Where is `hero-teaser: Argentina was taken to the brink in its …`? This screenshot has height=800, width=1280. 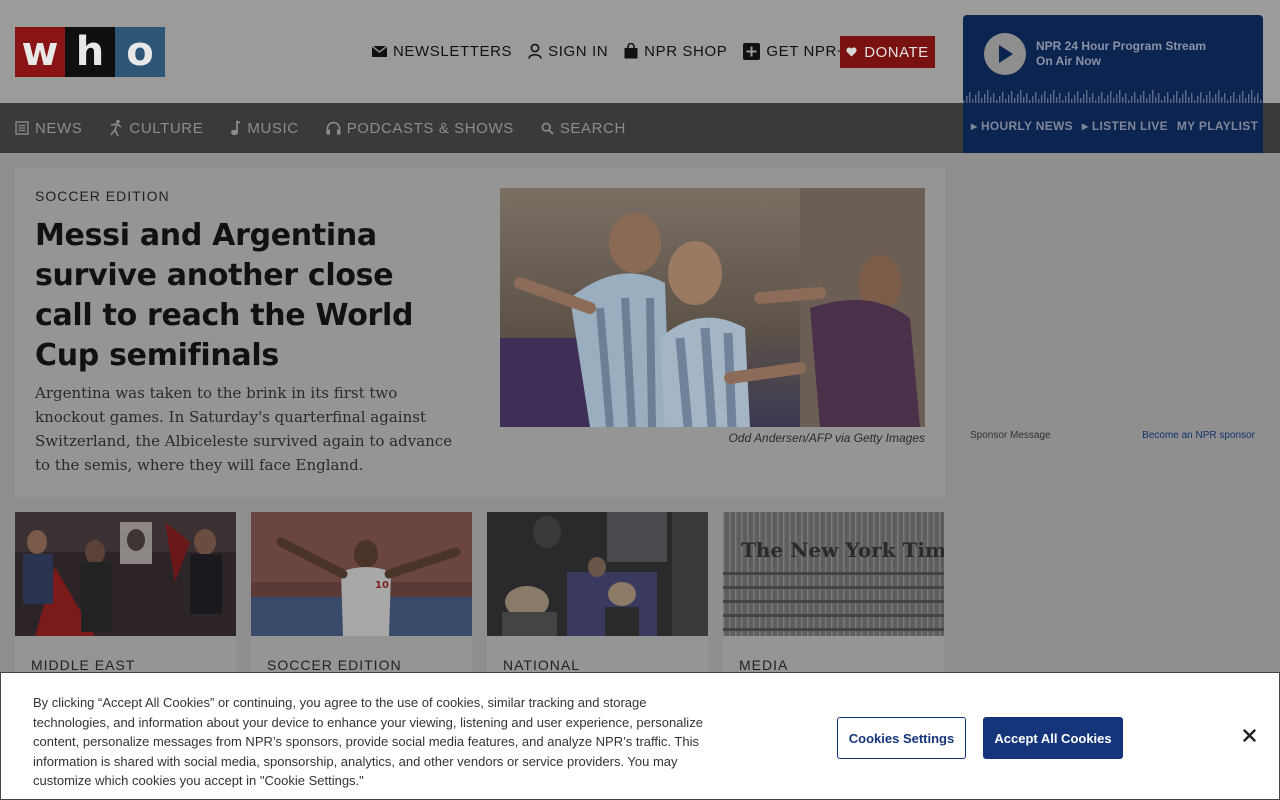 hero-teaser: Argentina was taken to the brink in its … is located at coordinates (244, 429).